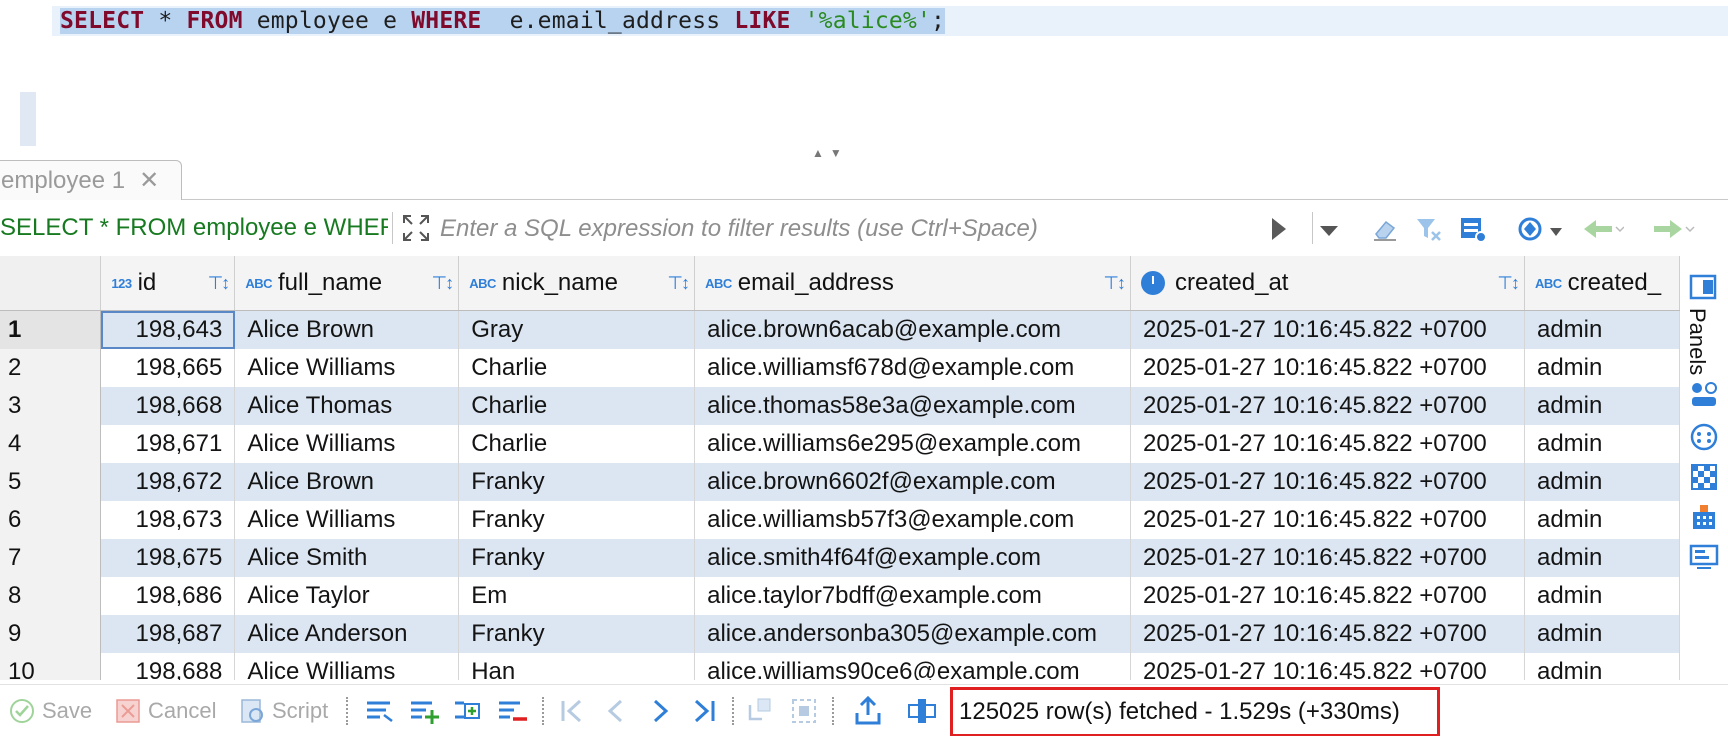  I want to click on close-icon: ✕, so click(149, 180).